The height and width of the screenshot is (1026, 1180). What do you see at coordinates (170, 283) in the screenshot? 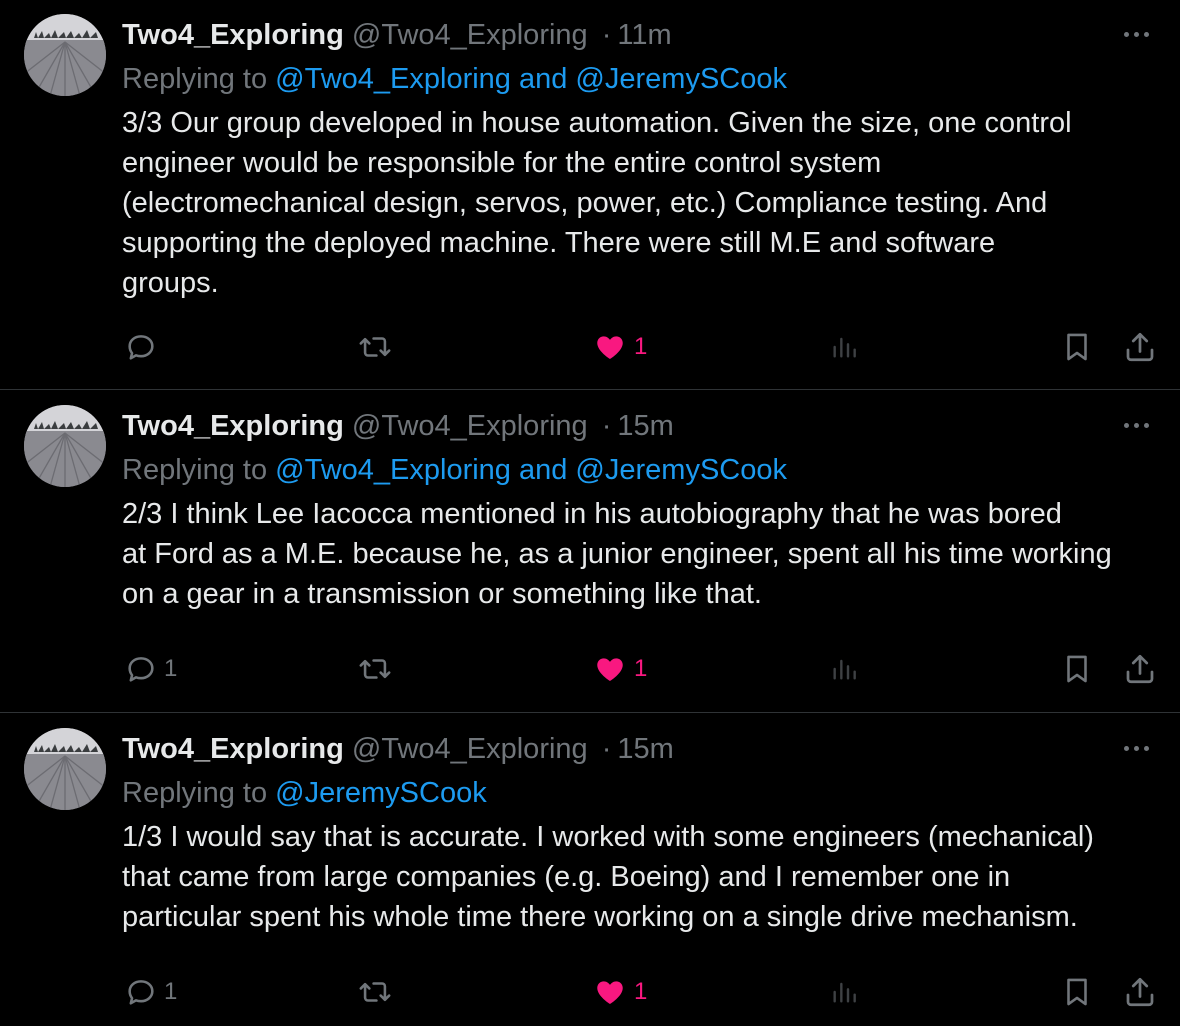
I see `tweet-text-line: groups.` at bounding box center [170, 283].